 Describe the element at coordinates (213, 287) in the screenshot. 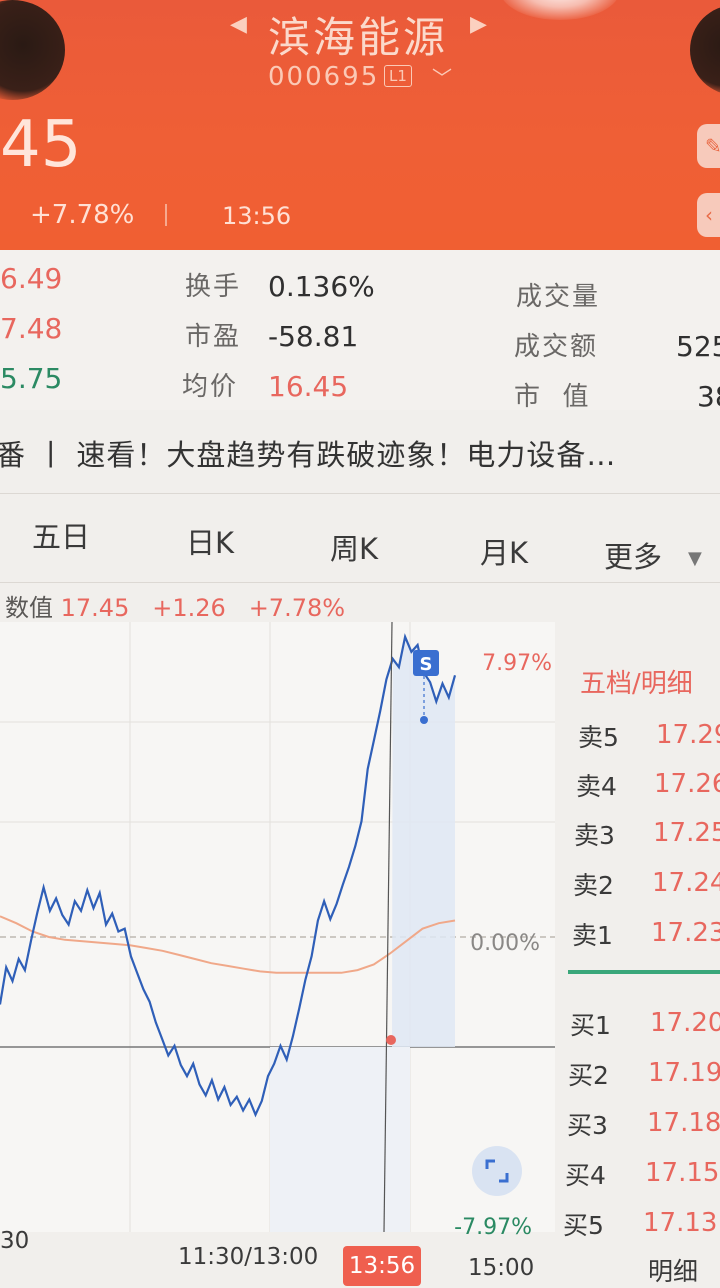

I see `stat-turnover-label: 换手` at that location.